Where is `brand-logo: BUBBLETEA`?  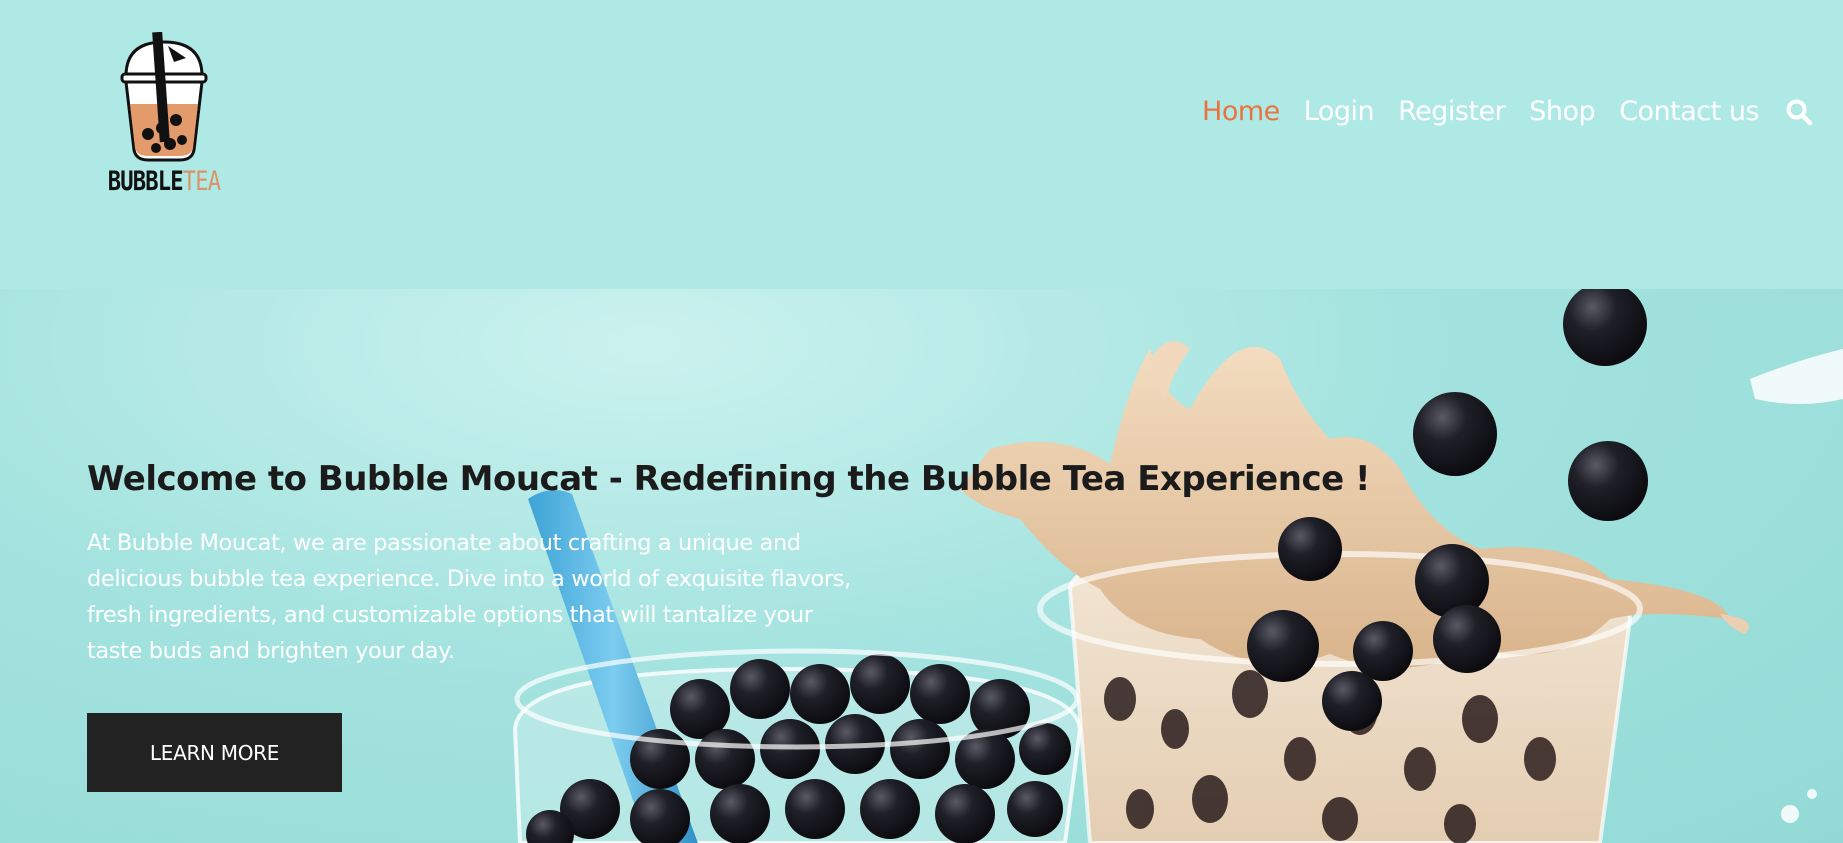
brand-logo: BUBBLETEA is located at coordinates (164, 117).